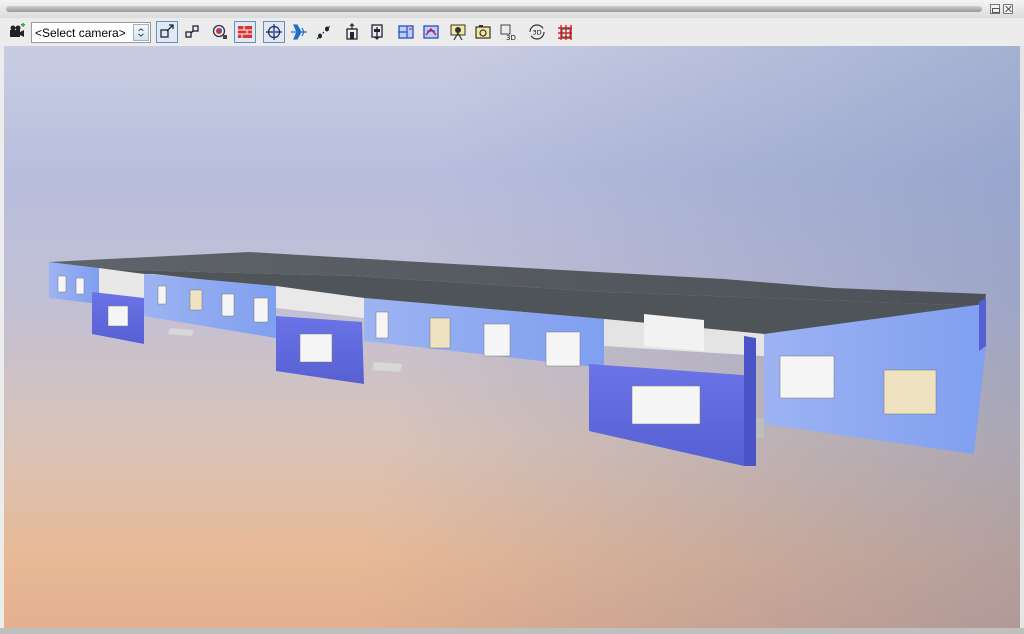 Image resolution: width=1024 pixels, height=634 pixels. I want to click on window-title-bar, so click(512, 9).